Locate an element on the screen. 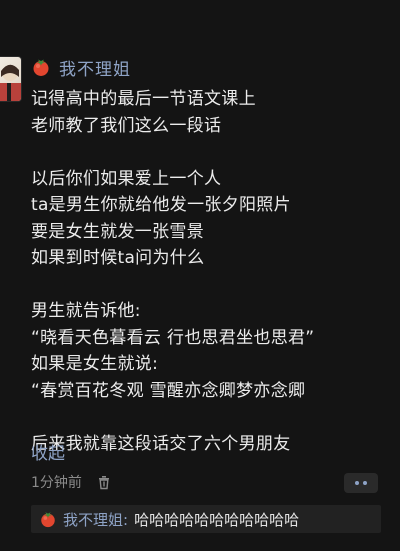 The width and height of the screenshot is (400, 551). comment-item: 我不理姐: 哈哈哈哈哈哈哈哈哈哈哈 is located at coordinates (206, 519).